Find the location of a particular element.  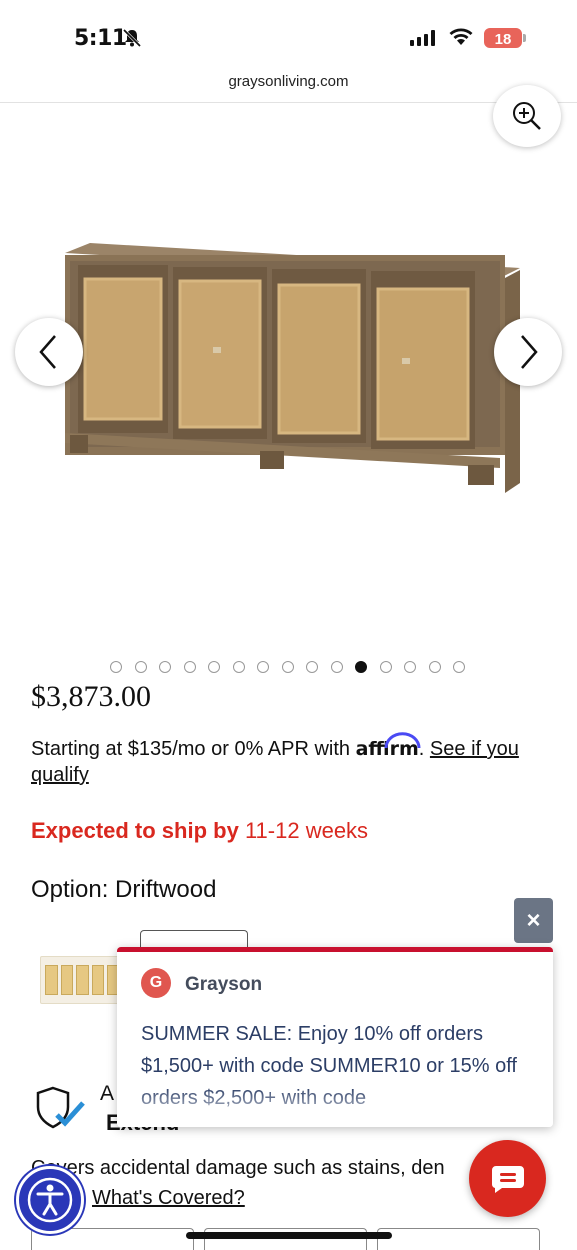

ship-value: 11-12 weeks is located at coordinates (306, 830).